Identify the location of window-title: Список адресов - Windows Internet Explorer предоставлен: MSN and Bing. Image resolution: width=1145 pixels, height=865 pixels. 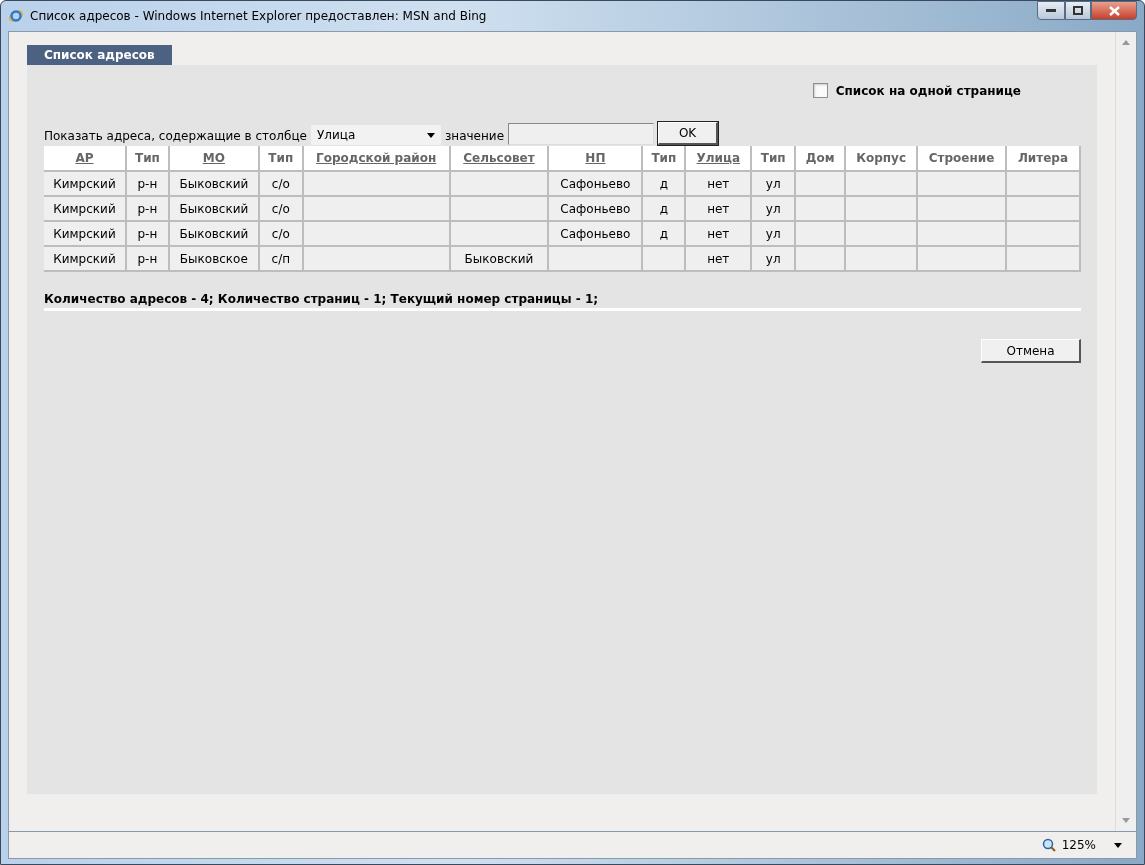
(259, 16).